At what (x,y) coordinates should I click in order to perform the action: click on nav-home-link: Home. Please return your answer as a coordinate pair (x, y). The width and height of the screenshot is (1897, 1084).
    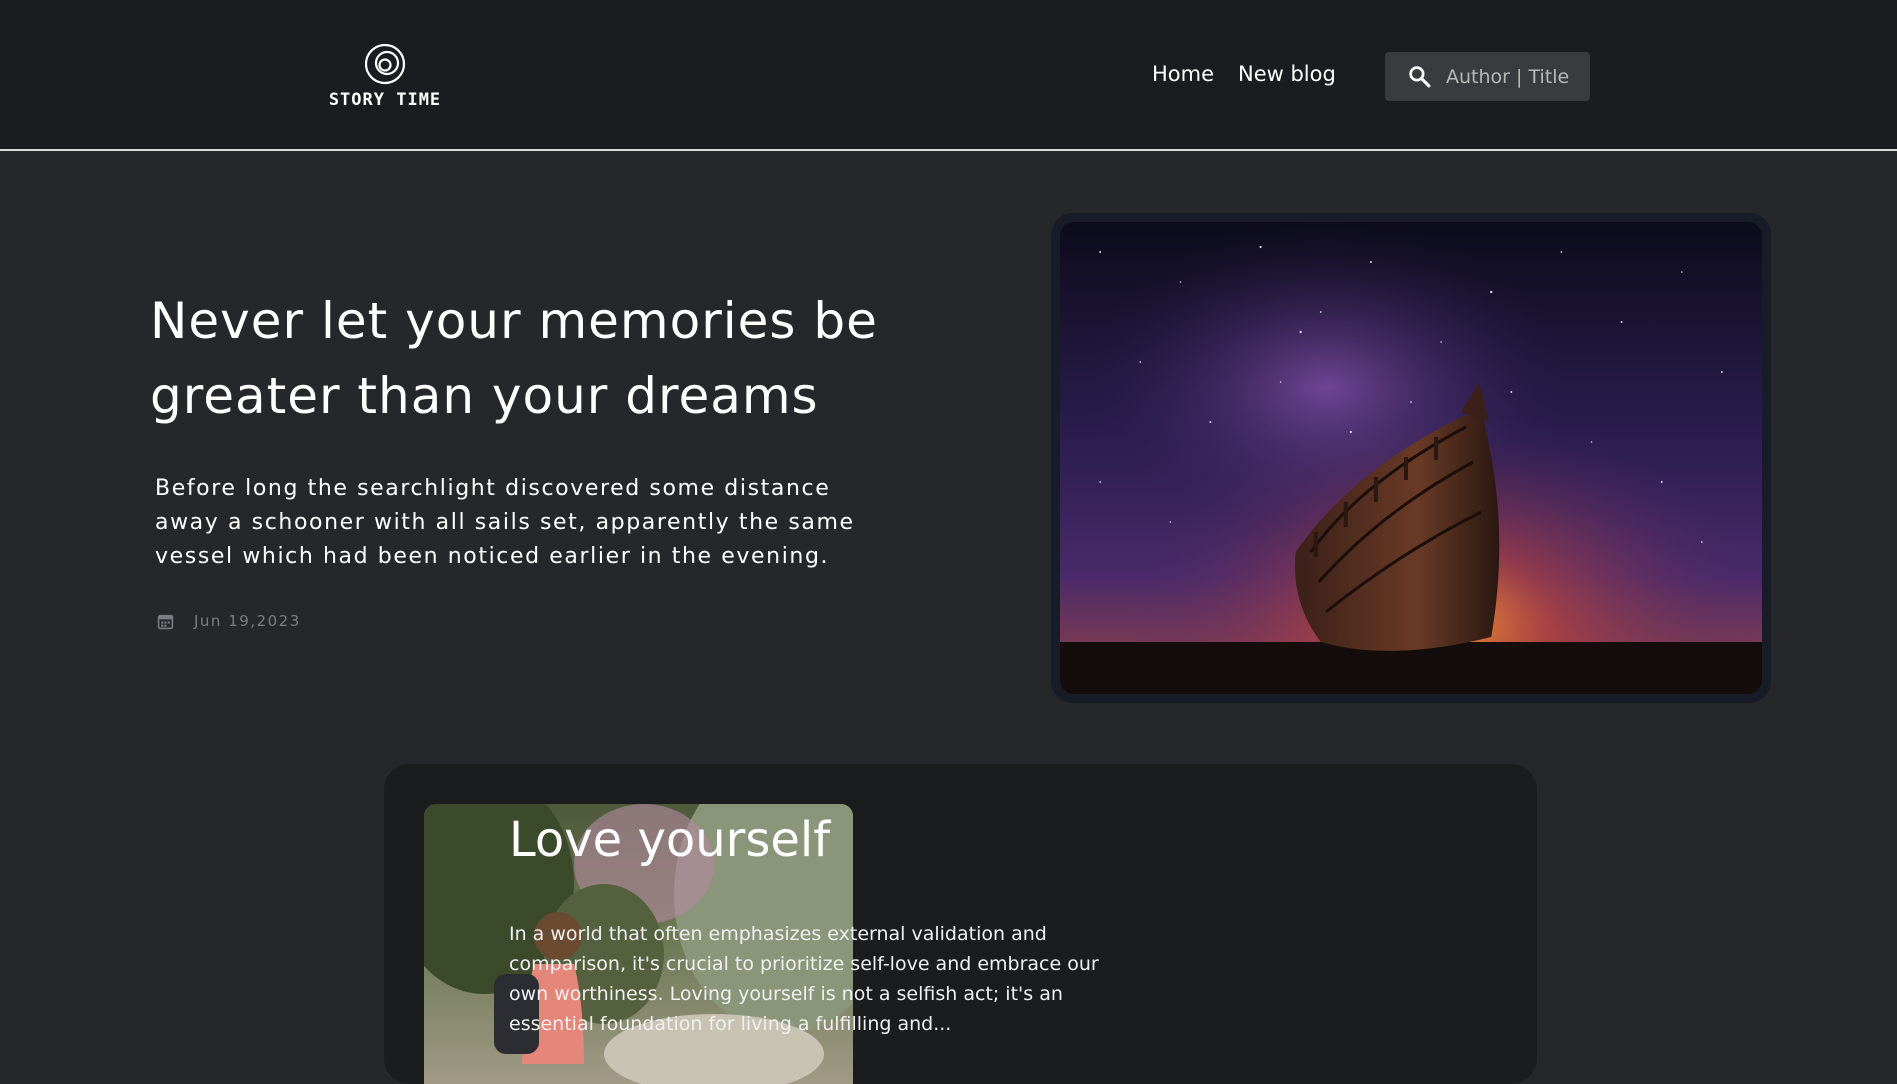
    Looking at the image, I should click on (1183, 74).